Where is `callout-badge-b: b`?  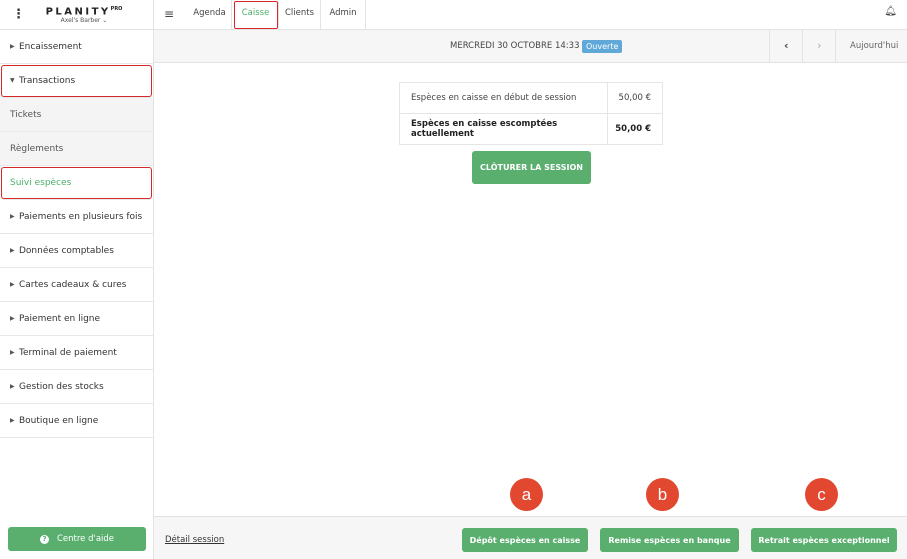
callout-badge-b: b is located at coordinates (662, 494).